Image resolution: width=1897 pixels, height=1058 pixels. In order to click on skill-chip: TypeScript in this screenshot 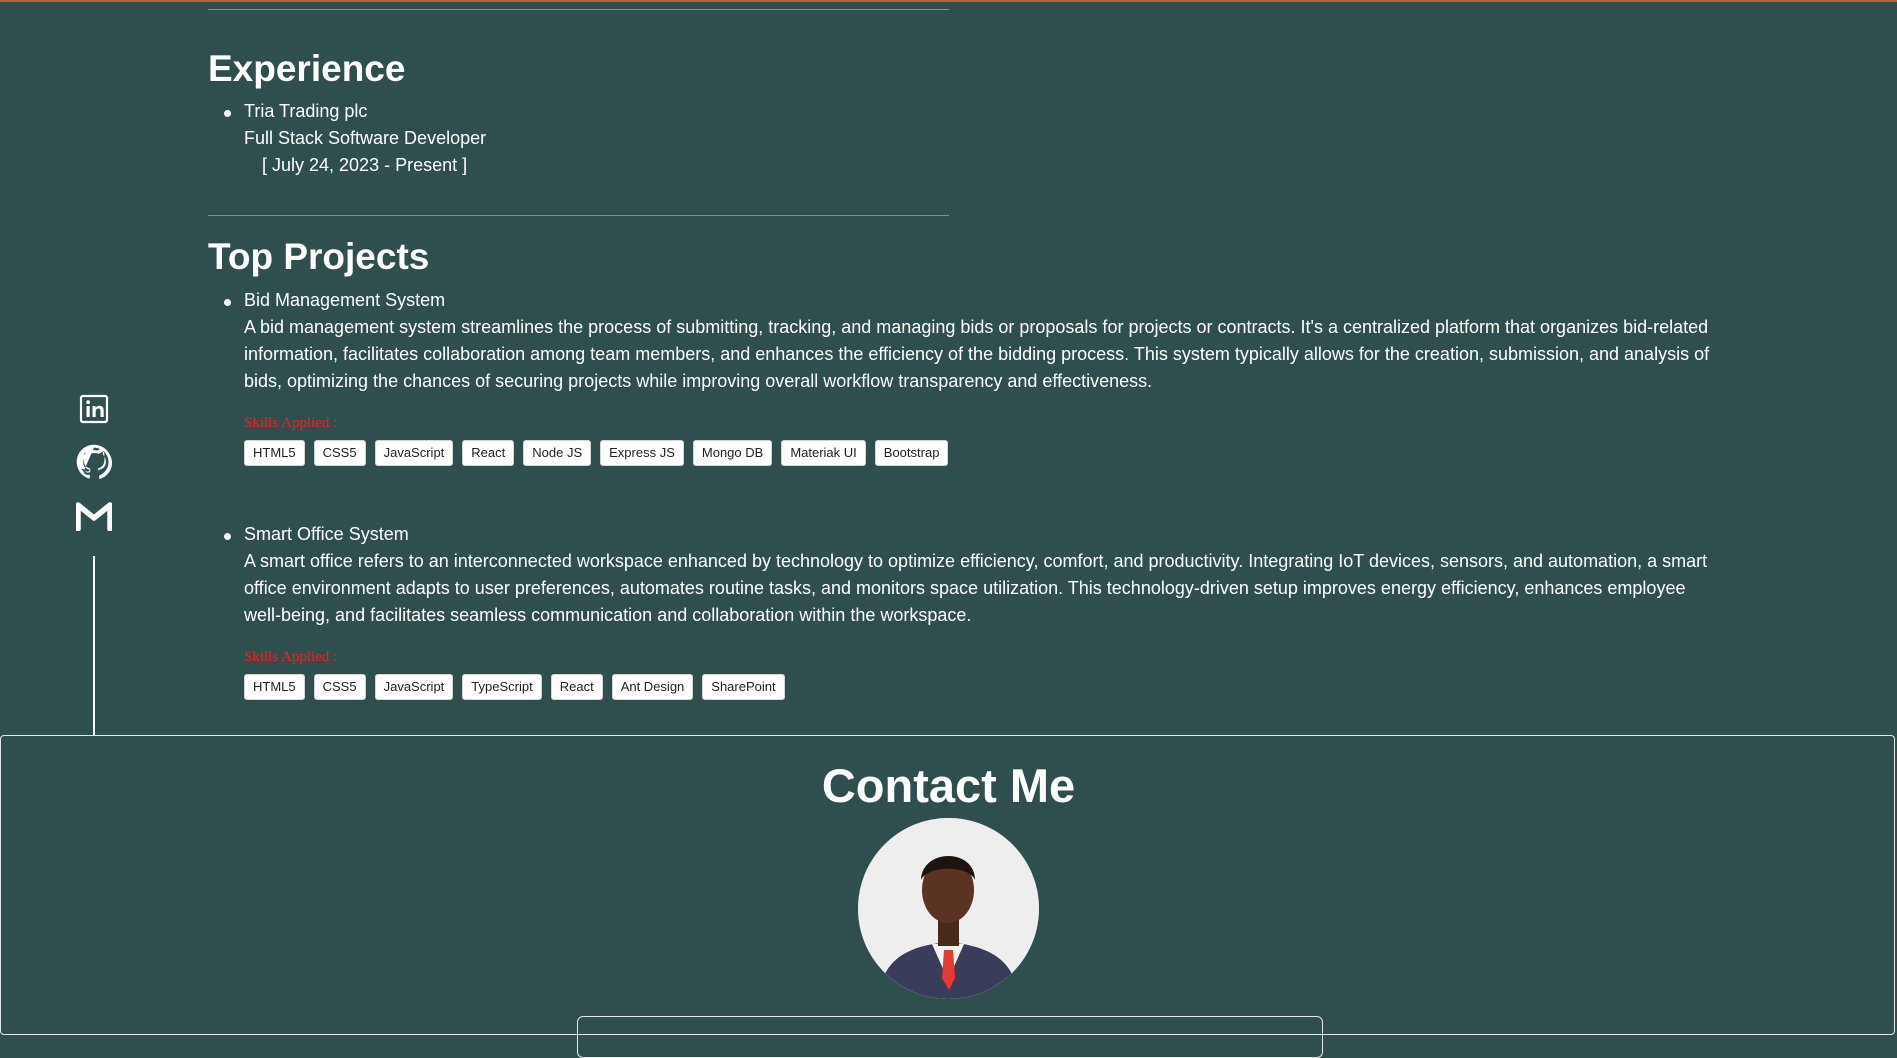, I will do `click(502, 687)`.